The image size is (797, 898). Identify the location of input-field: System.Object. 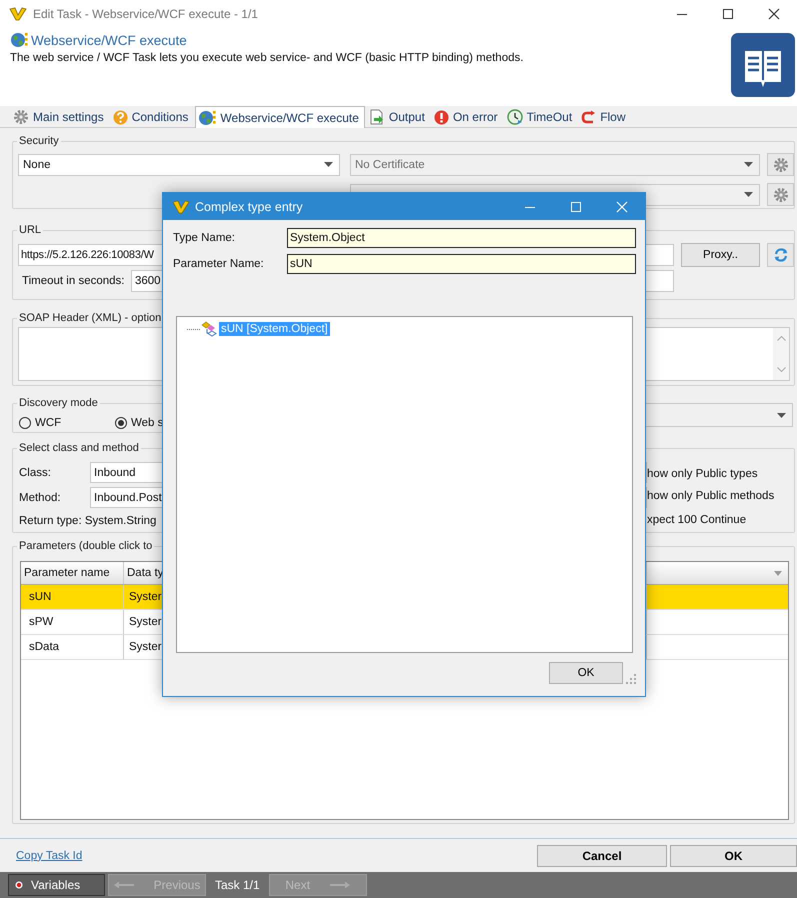
(461, 238).